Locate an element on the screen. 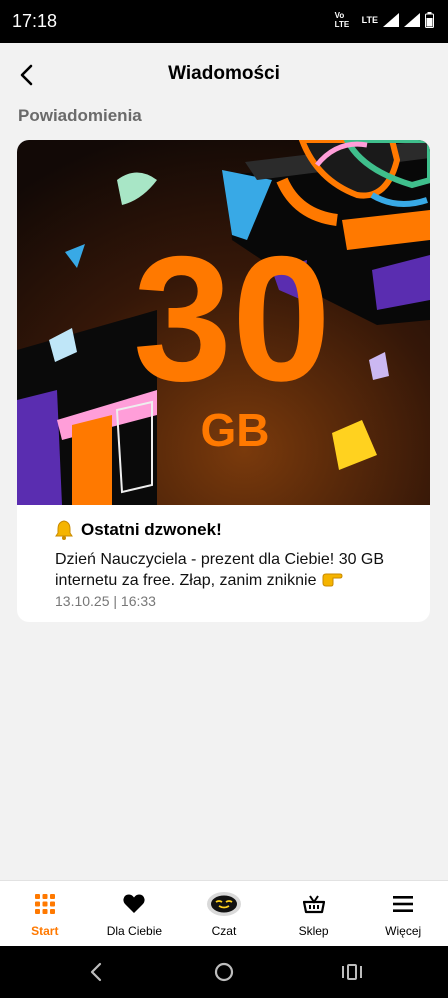 The height and width of the screenshot is (998, 448). nav-czat: Czat is located at coordinates (224, 914).